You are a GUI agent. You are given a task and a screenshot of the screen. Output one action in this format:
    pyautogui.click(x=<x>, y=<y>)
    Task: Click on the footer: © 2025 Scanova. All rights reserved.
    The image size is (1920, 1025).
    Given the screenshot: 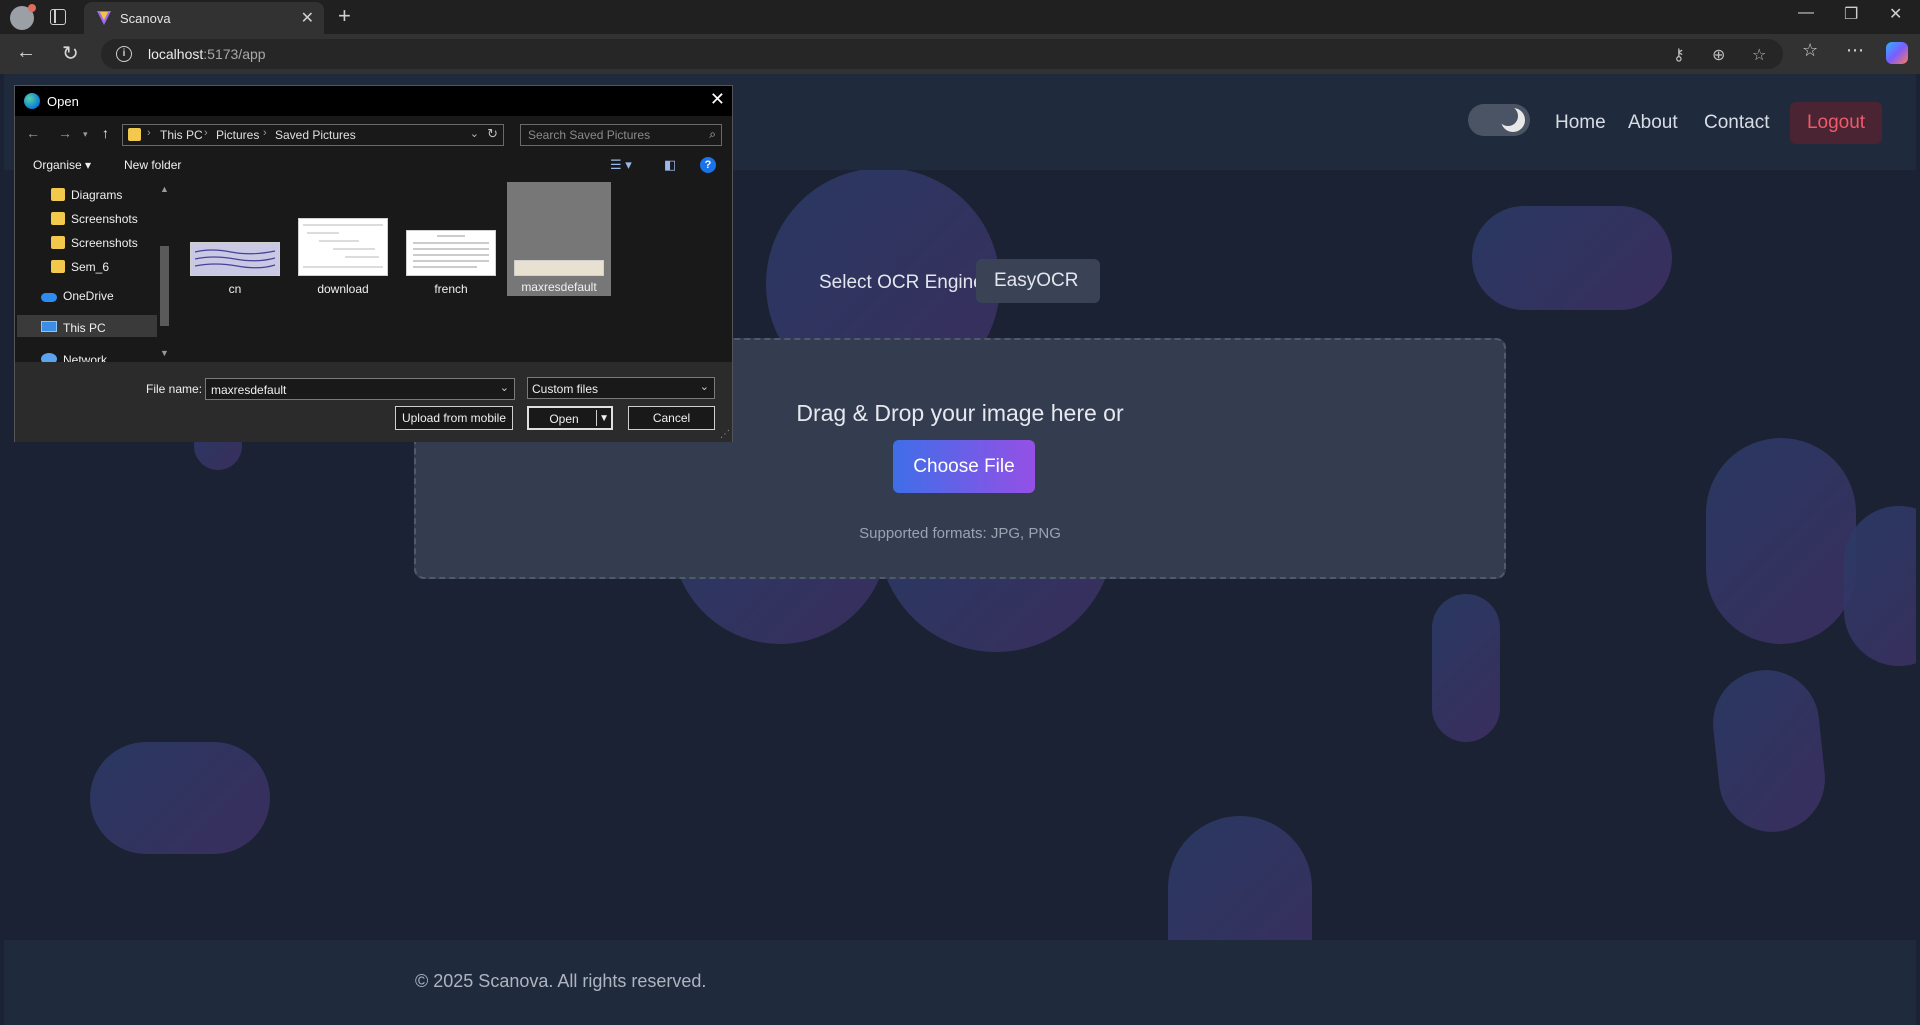 What is the action you would take?
    pyautogui.click(x=960, y=982)
    